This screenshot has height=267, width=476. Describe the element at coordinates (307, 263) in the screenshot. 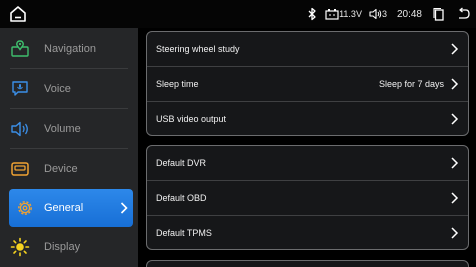

I see `settings-group-partial` at that location.